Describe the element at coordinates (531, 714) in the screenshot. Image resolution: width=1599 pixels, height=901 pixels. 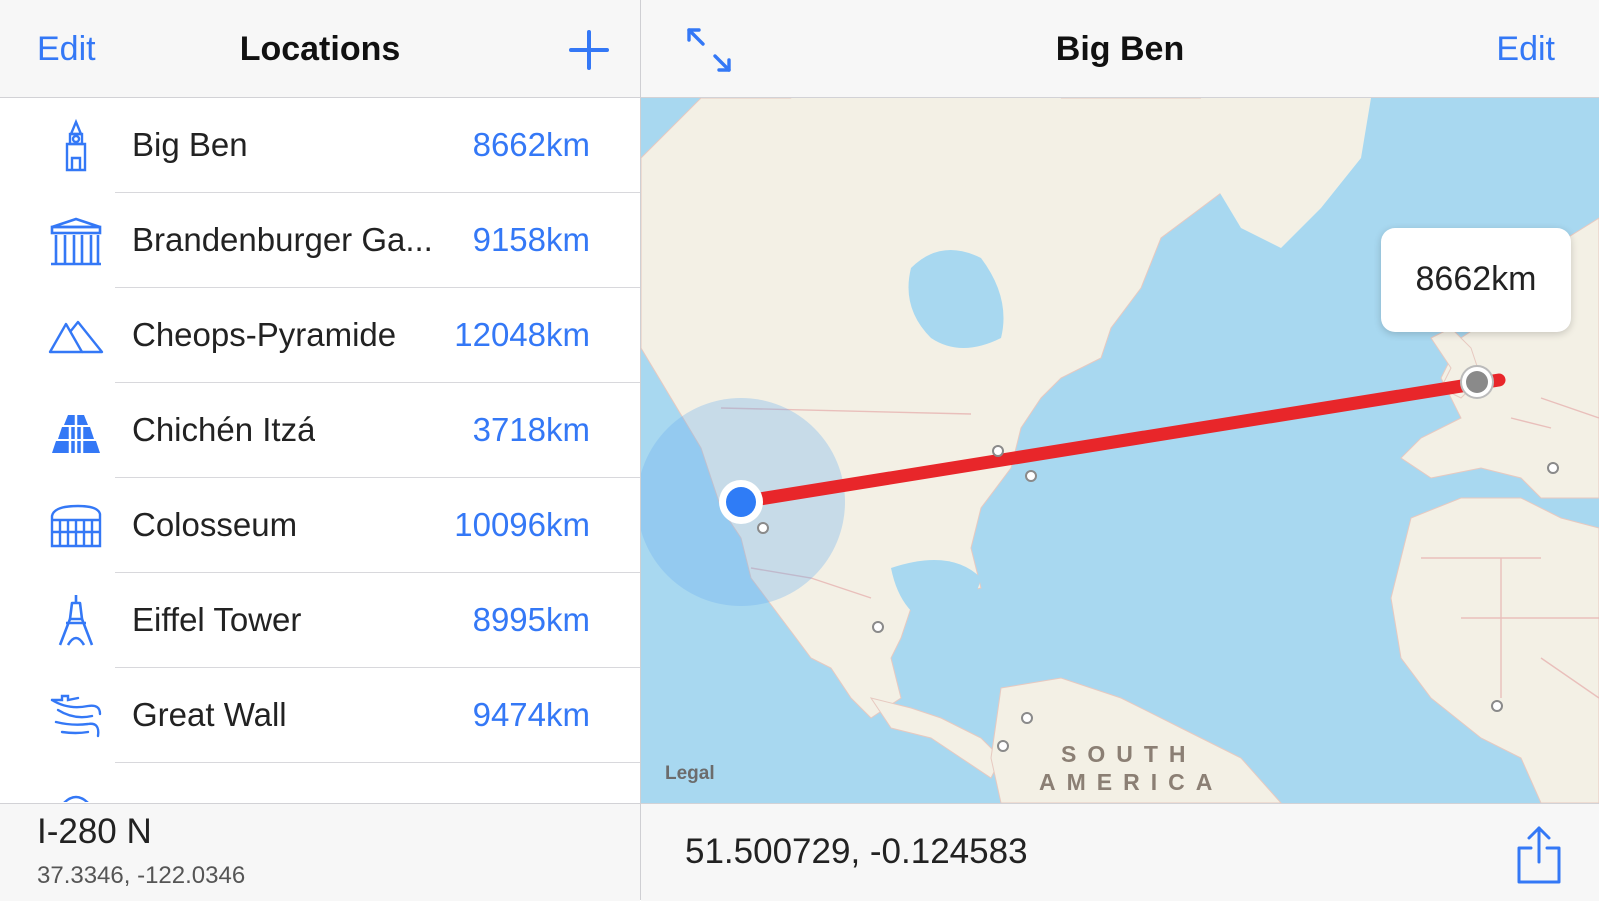
I see `location-distance: 9474km` at that location.